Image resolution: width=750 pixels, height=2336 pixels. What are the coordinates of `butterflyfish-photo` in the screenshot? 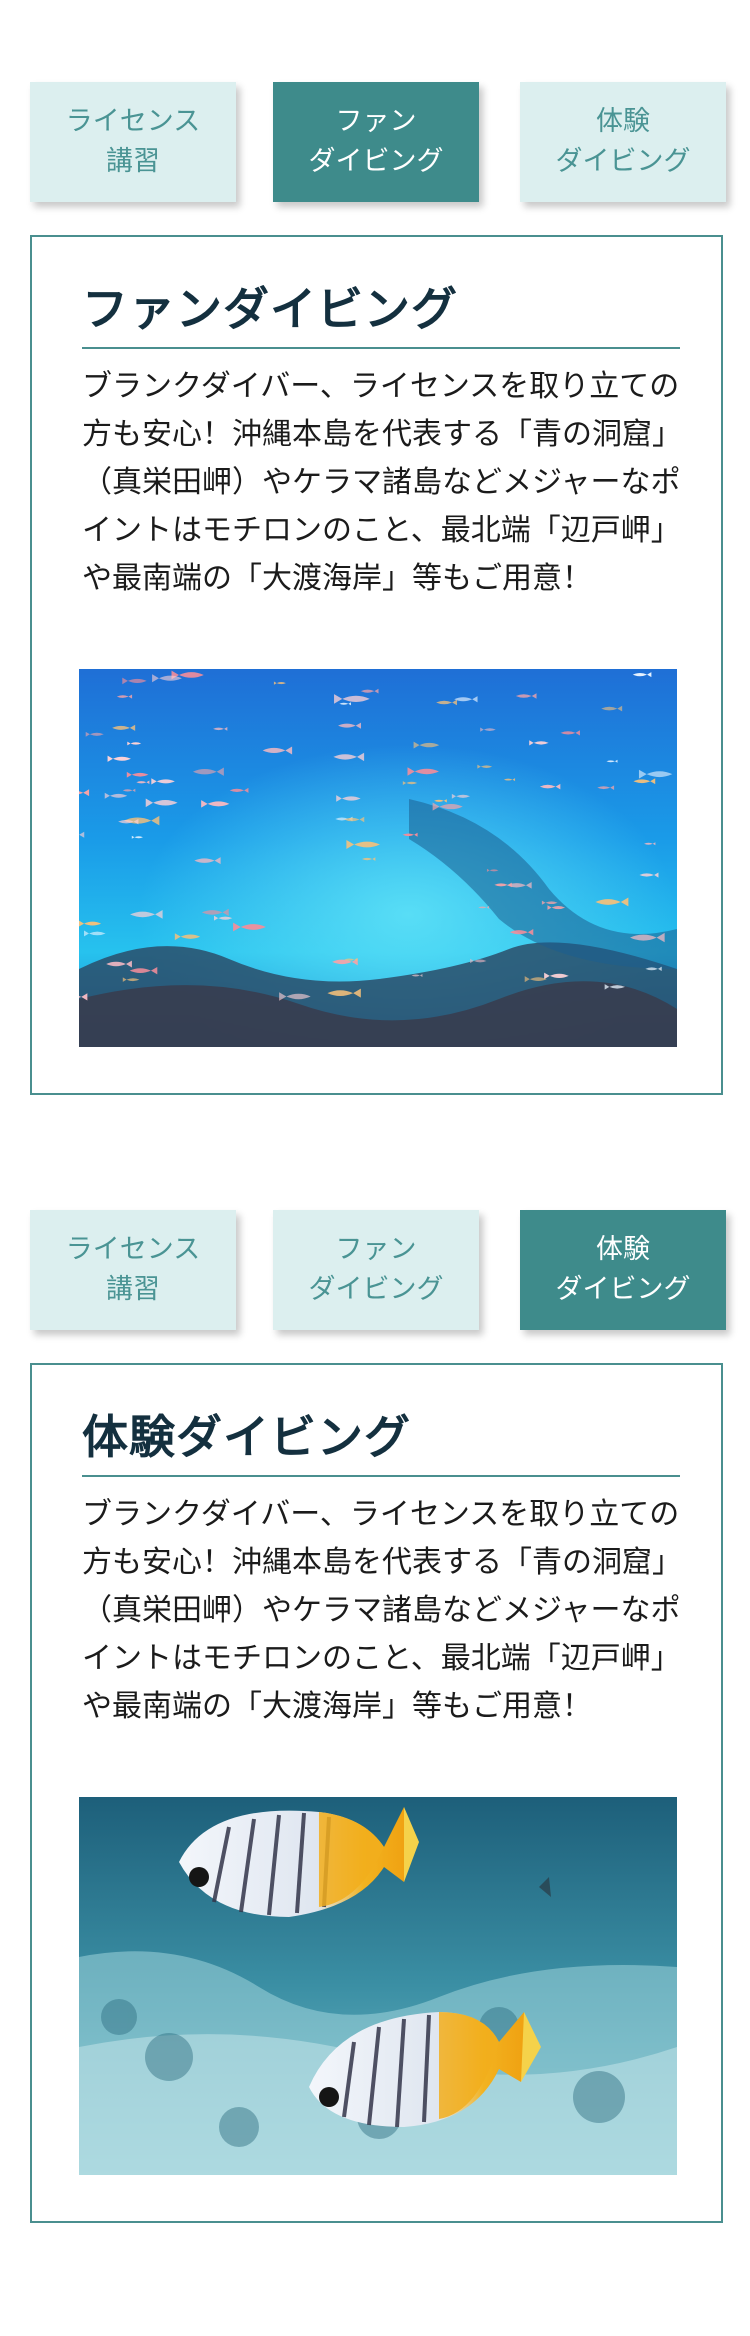 It's located at (378, 1986).